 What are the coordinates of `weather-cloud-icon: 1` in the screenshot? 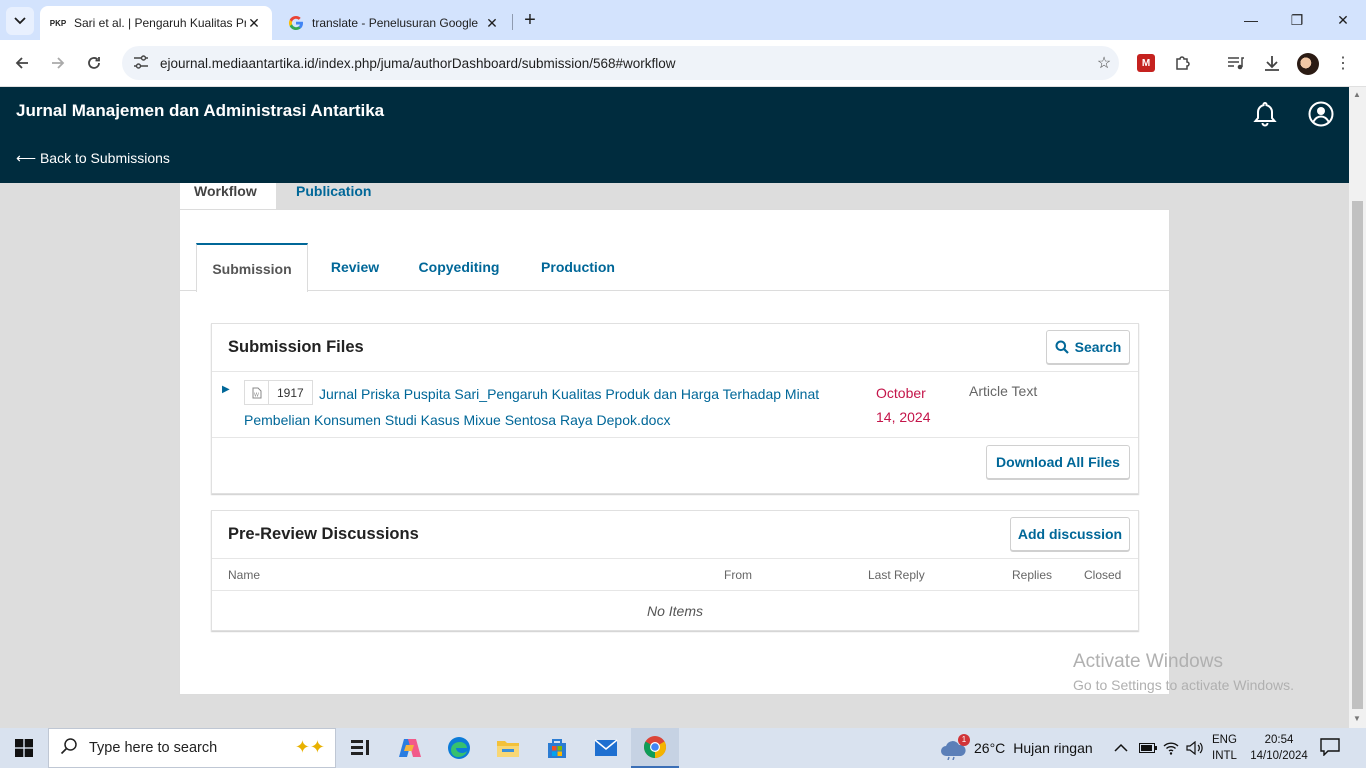 It's located at (955, 747).